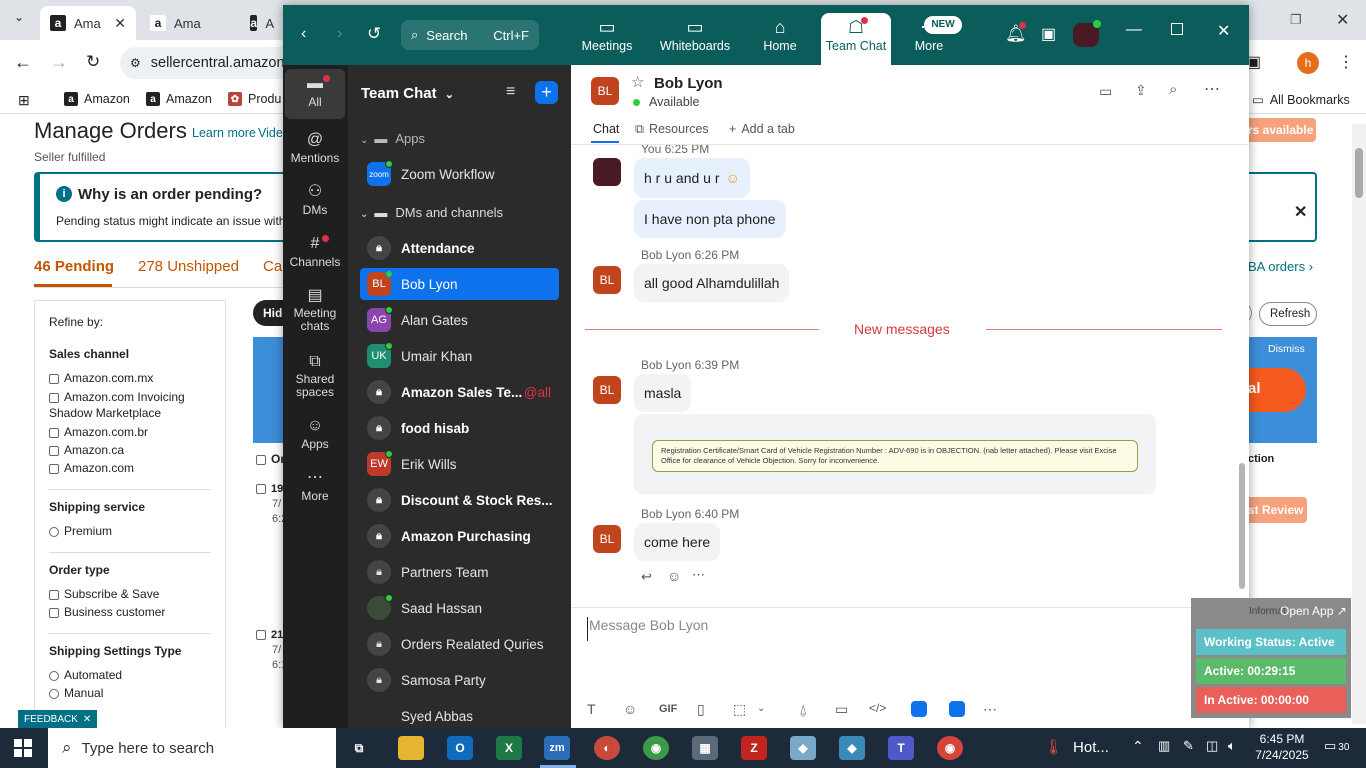  I want to click on tab-whiteboards: ▭ Whiteboards, so click(695, 34).